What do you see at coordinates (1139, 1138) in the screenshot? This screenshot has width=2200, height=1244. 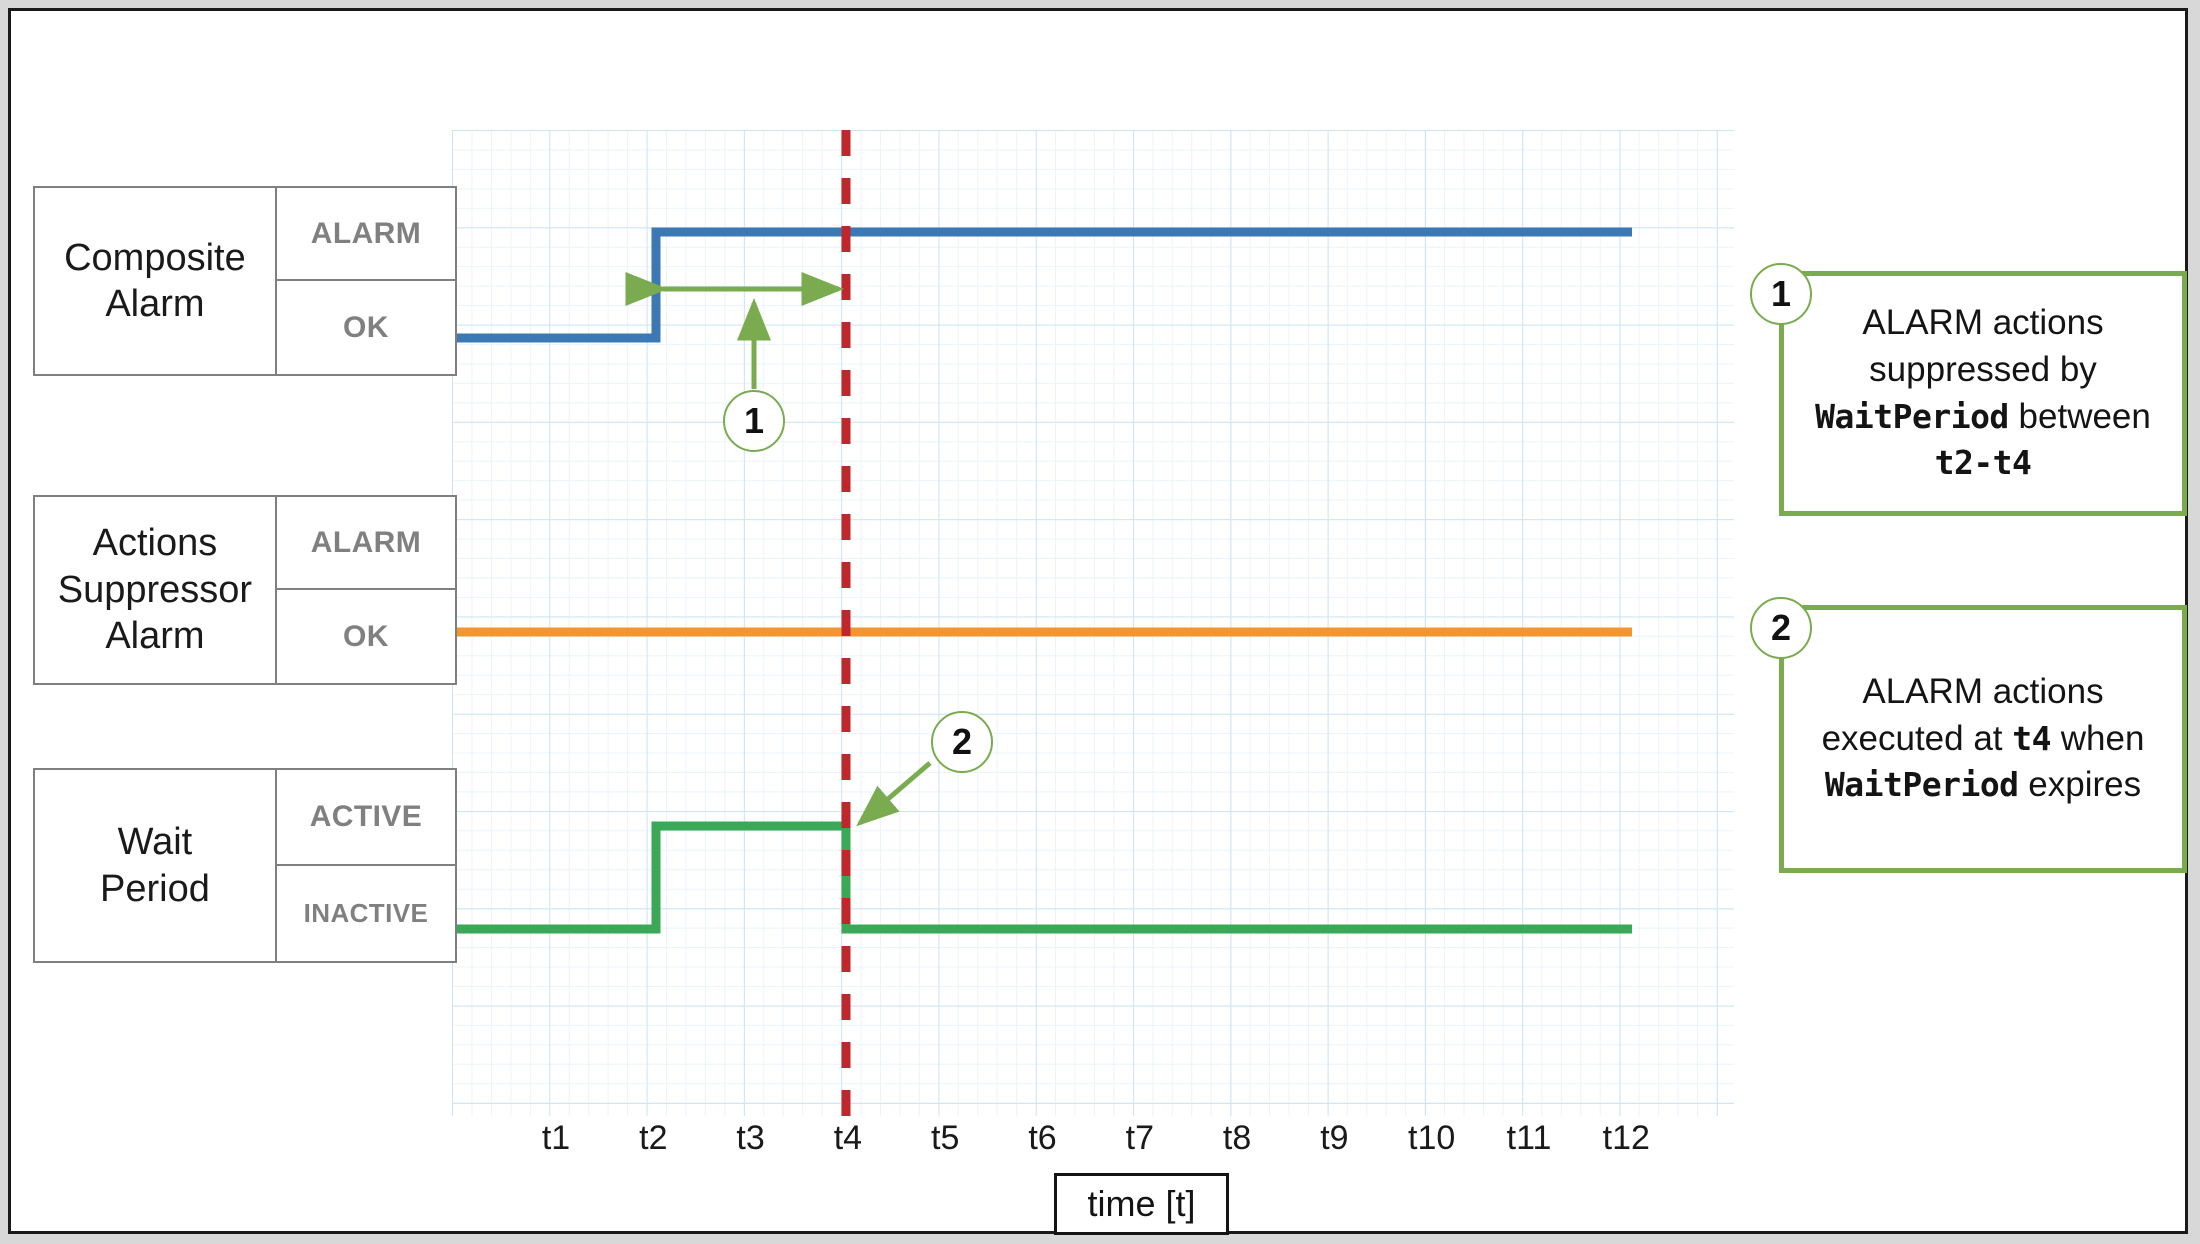 I see `x-tick-t7: t7` at bounding box center [1139, 1138].